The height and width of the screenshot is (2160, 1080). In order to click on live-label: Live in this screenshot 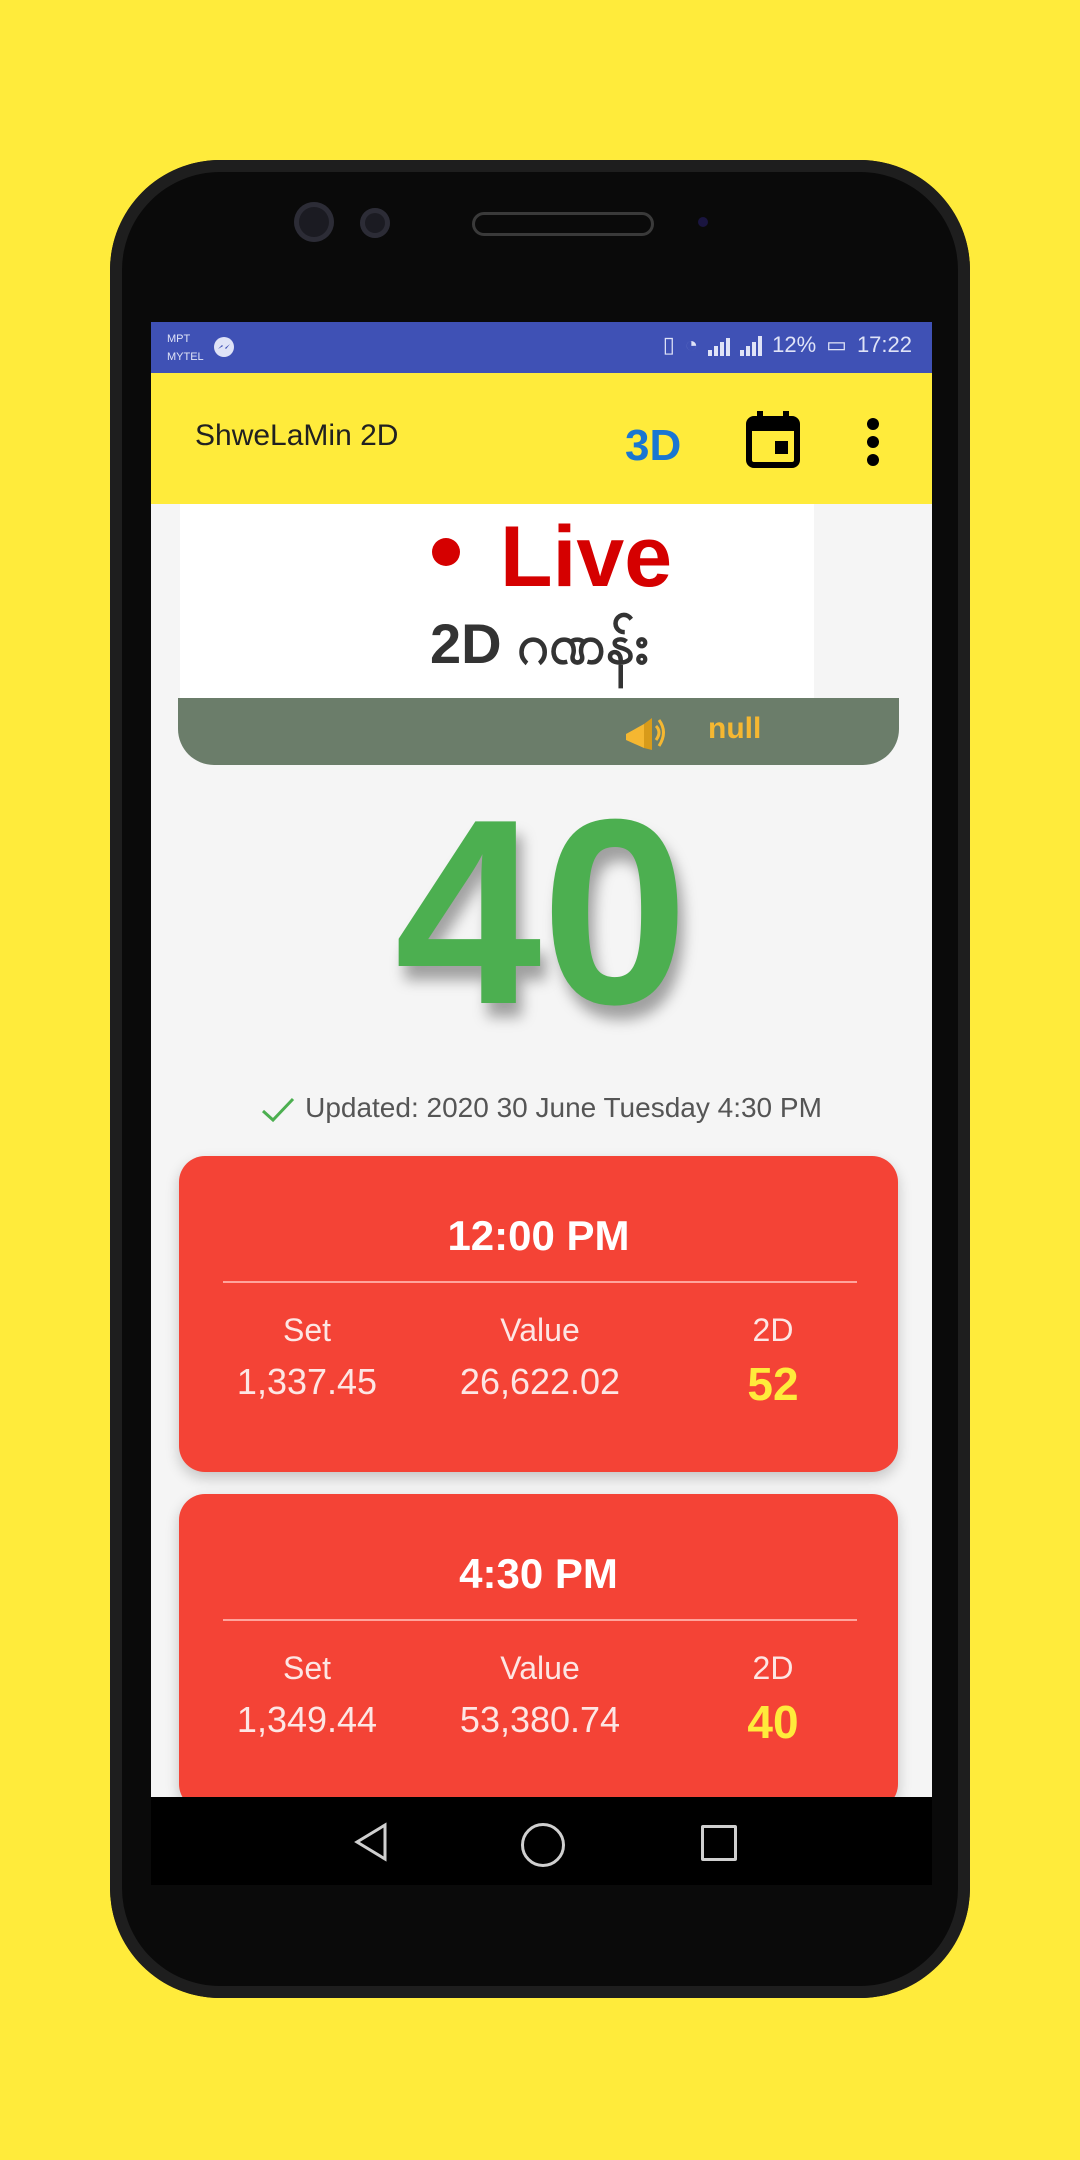, I will do `click(586, 557)`.